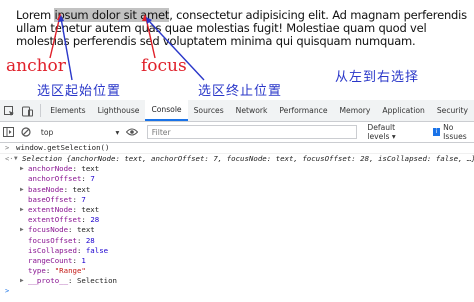 This screenshot has width=474, height=302. What do you see at coordinates (8, 132) in the screenshot?
I see `console-sidebar-icon` at bounding box center [8, 132].